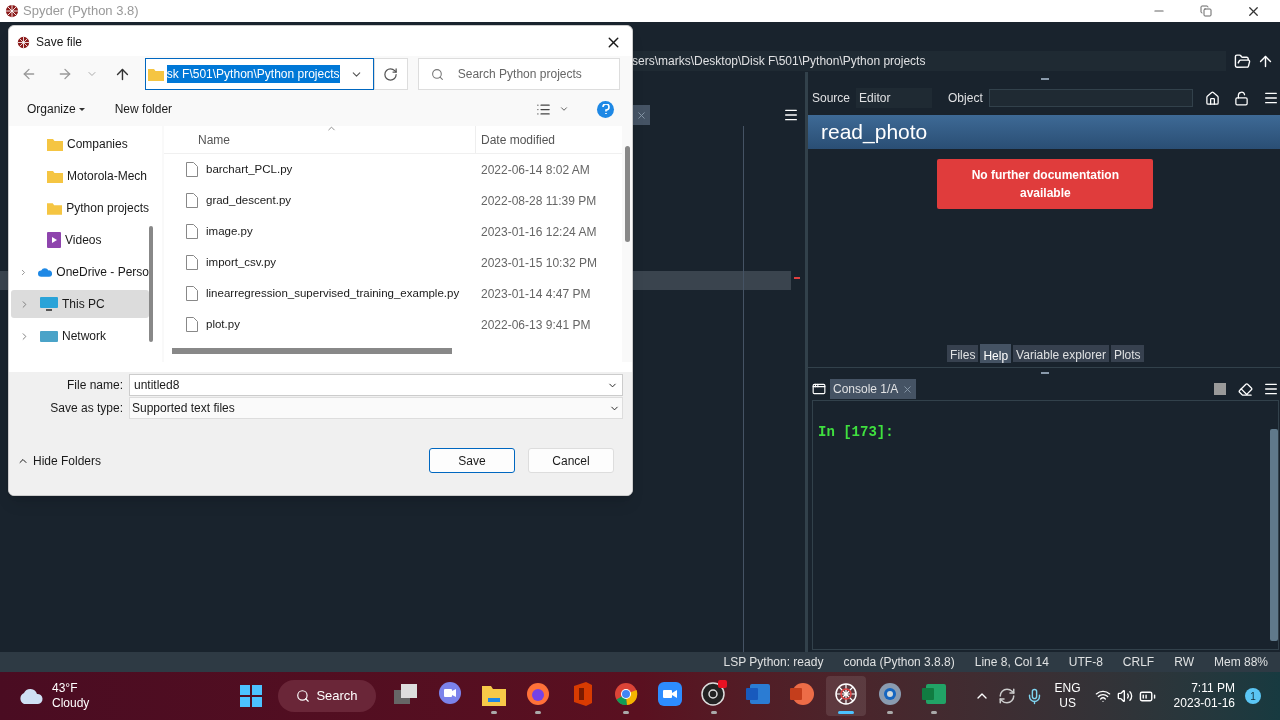 This screenshot has height=720, width=1280. Describe the element at coordinates (327, 696) in the screenshot. I see `search-button: Search` at that location.